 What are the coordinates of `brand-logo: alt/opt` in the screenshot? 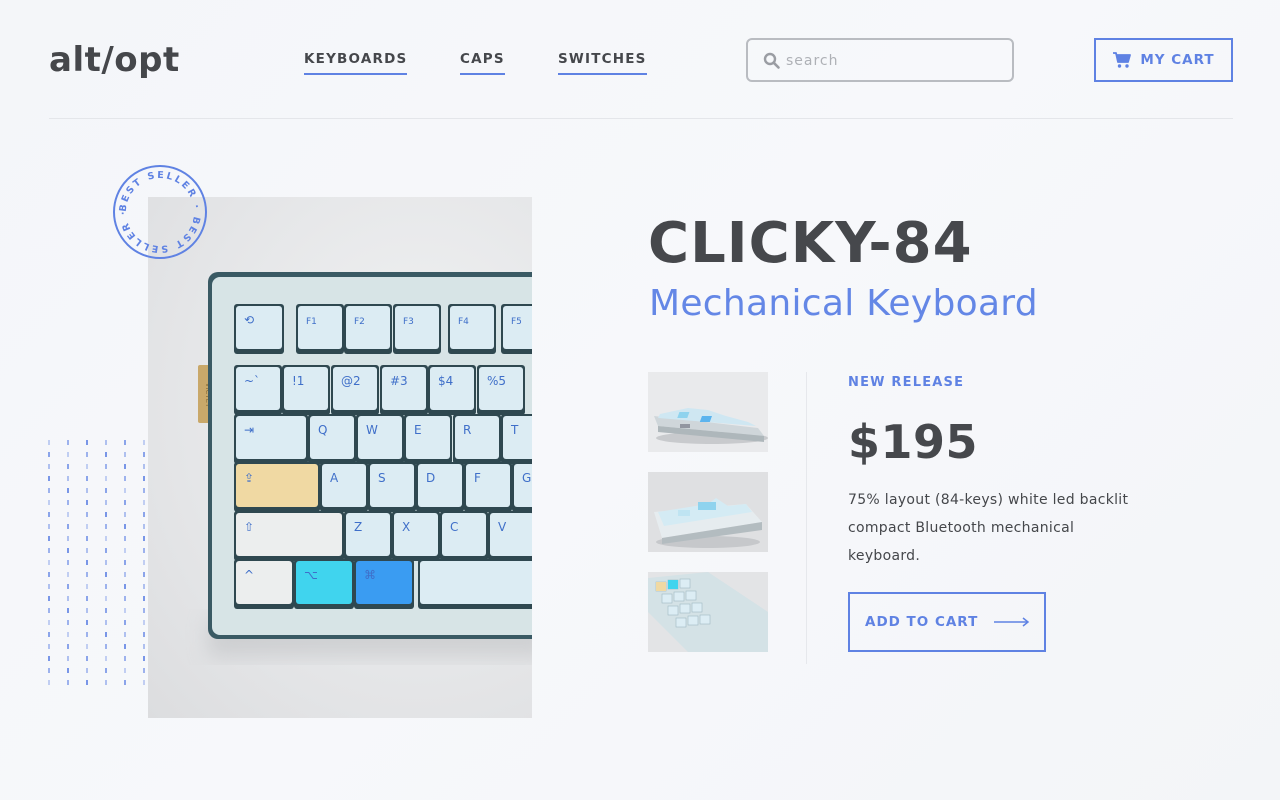 It's located at (114, 60).